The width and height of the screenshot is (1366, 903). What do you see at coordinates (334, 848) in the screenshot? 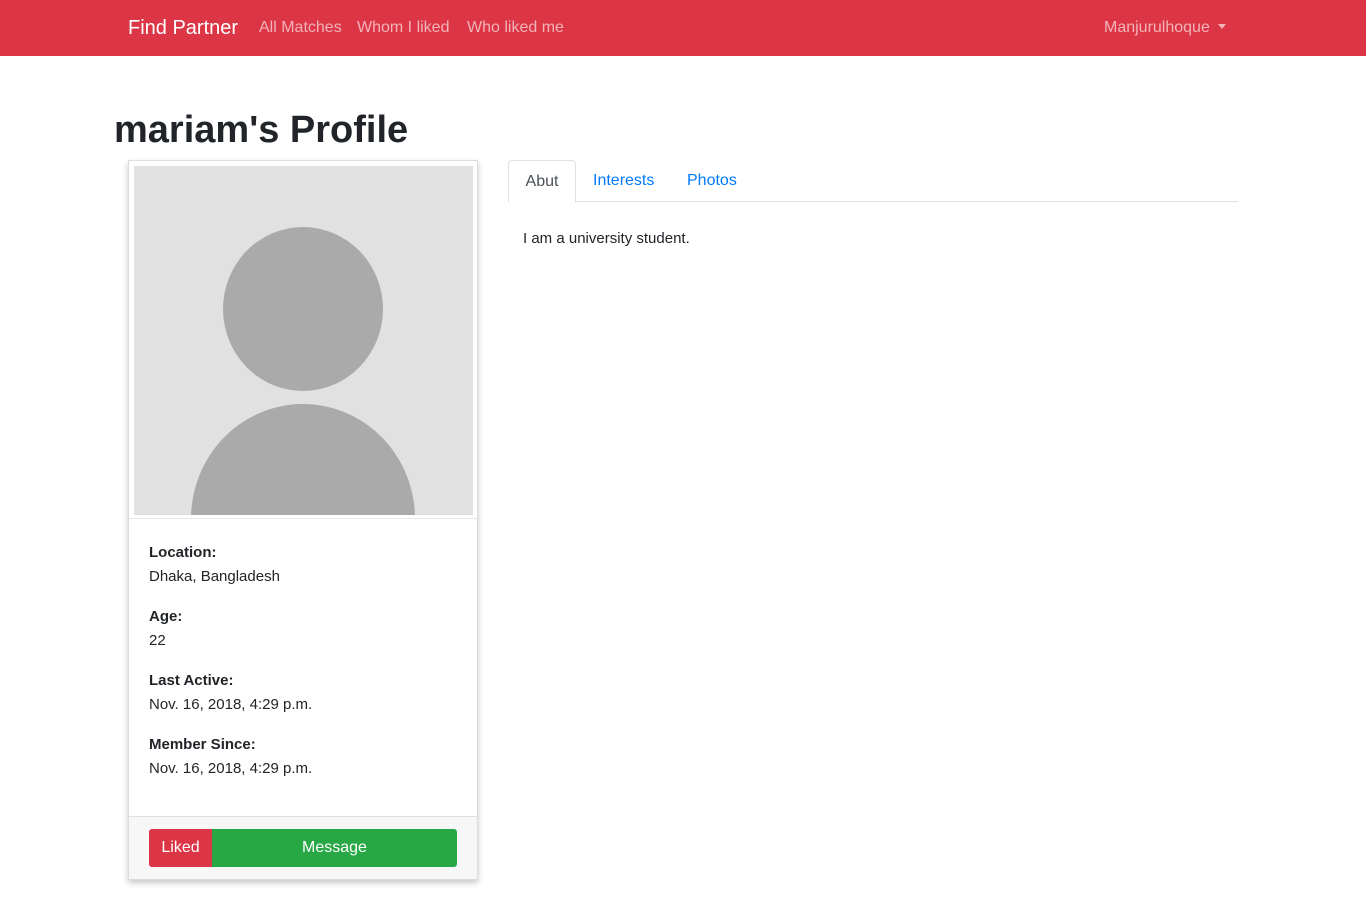
I see `message-button: Message` at bounding box center [334, 848].